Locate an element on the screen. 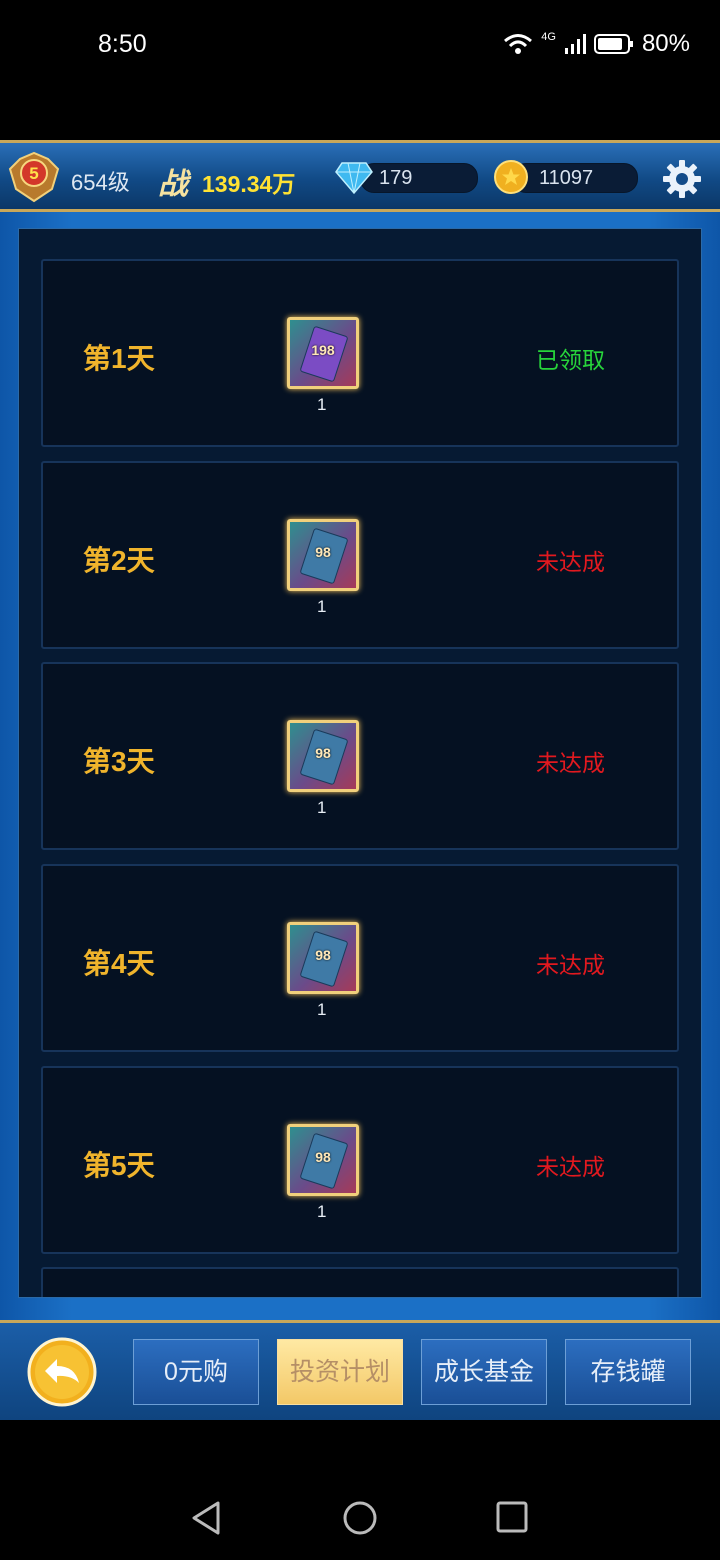 The width and height of the screenshot is (720, 1560). player-info-bar: 5 654级 战 139.34万 179 11097 is located at coordinates (360, 176).